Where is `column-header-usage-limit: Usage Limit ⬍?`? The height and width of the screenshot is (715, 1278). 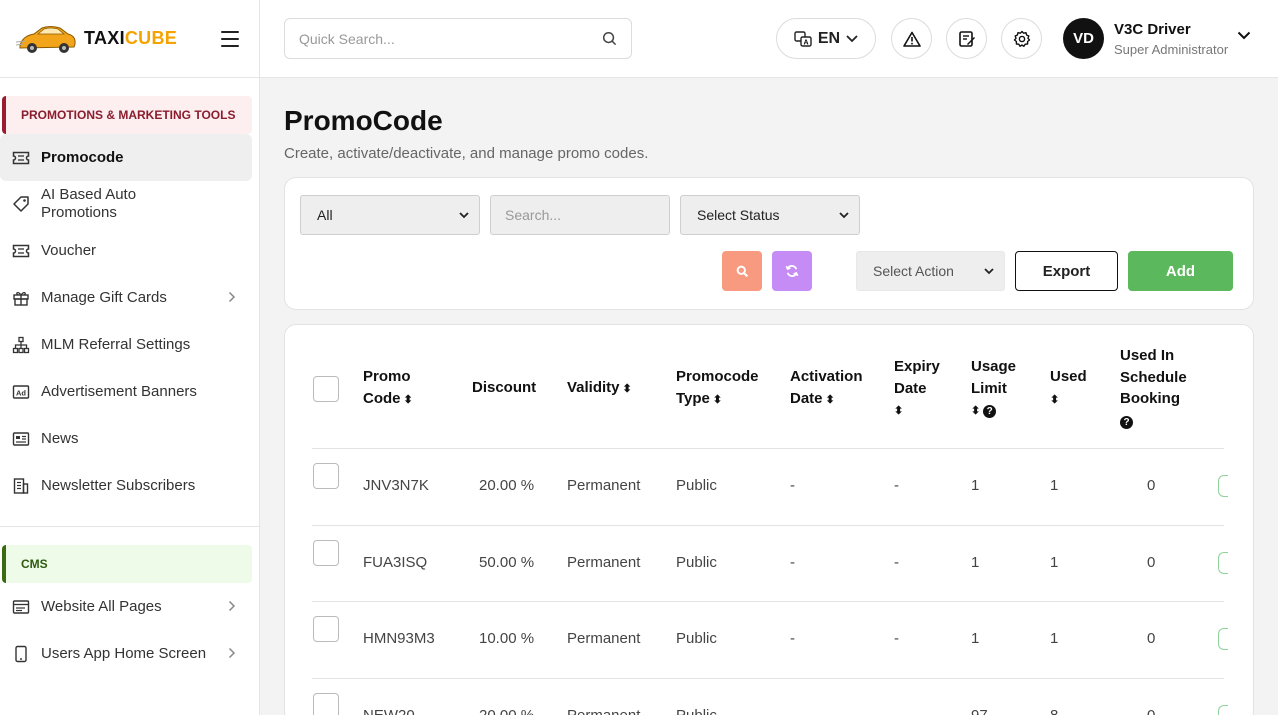 column-header-usage-limit: Usage Limit ⬍? is located at coordinates (993, 389).